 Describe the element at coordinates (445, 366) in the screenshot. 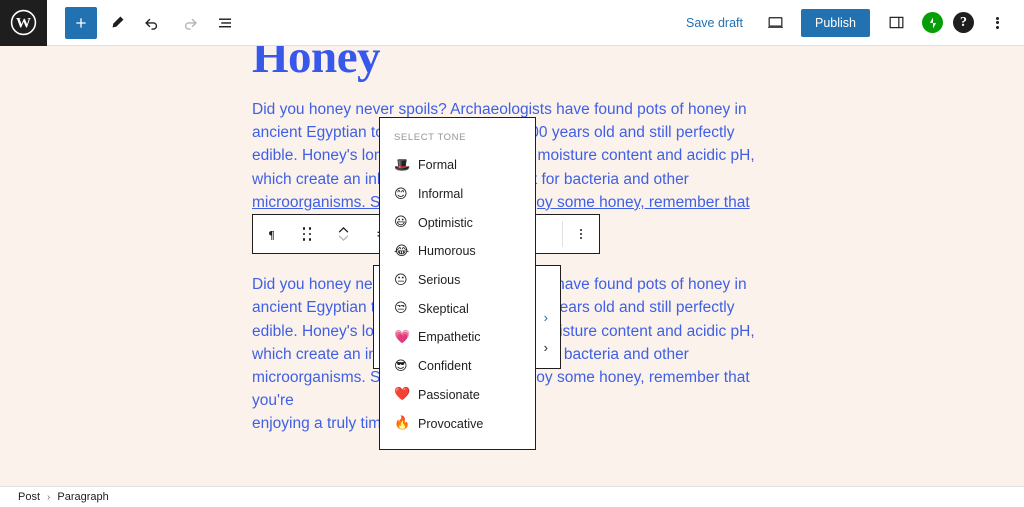

I see `tone-option-confident-label: Confident` at that location.